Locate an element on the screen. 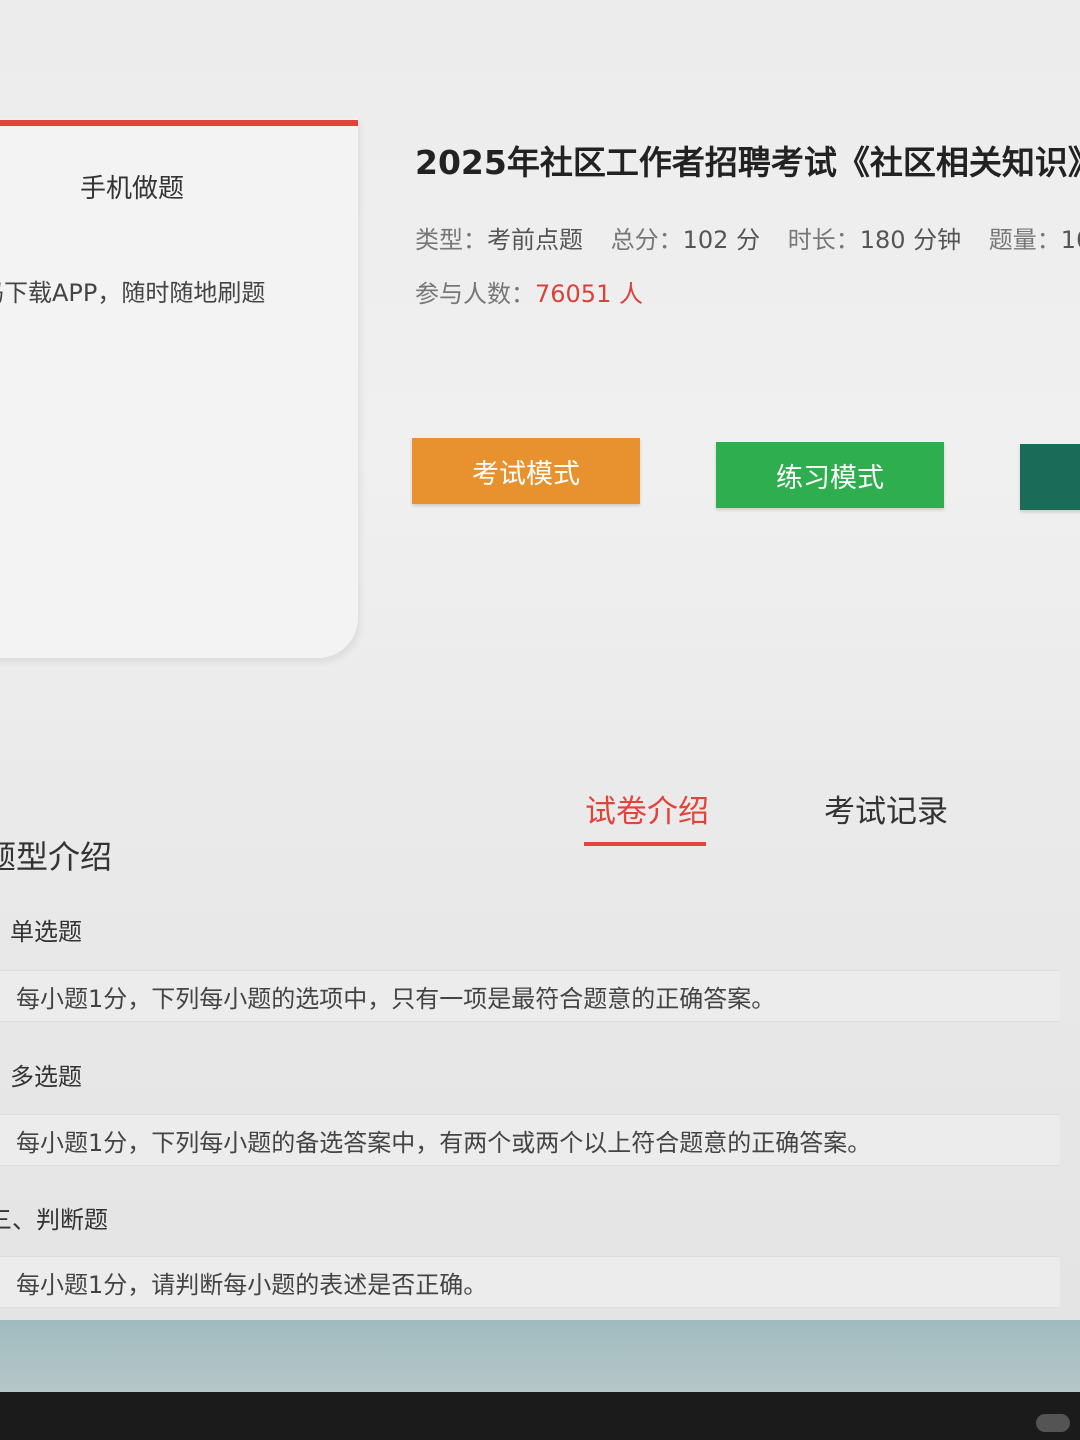  monitor-bezel is located at coordinates (540, 1416).